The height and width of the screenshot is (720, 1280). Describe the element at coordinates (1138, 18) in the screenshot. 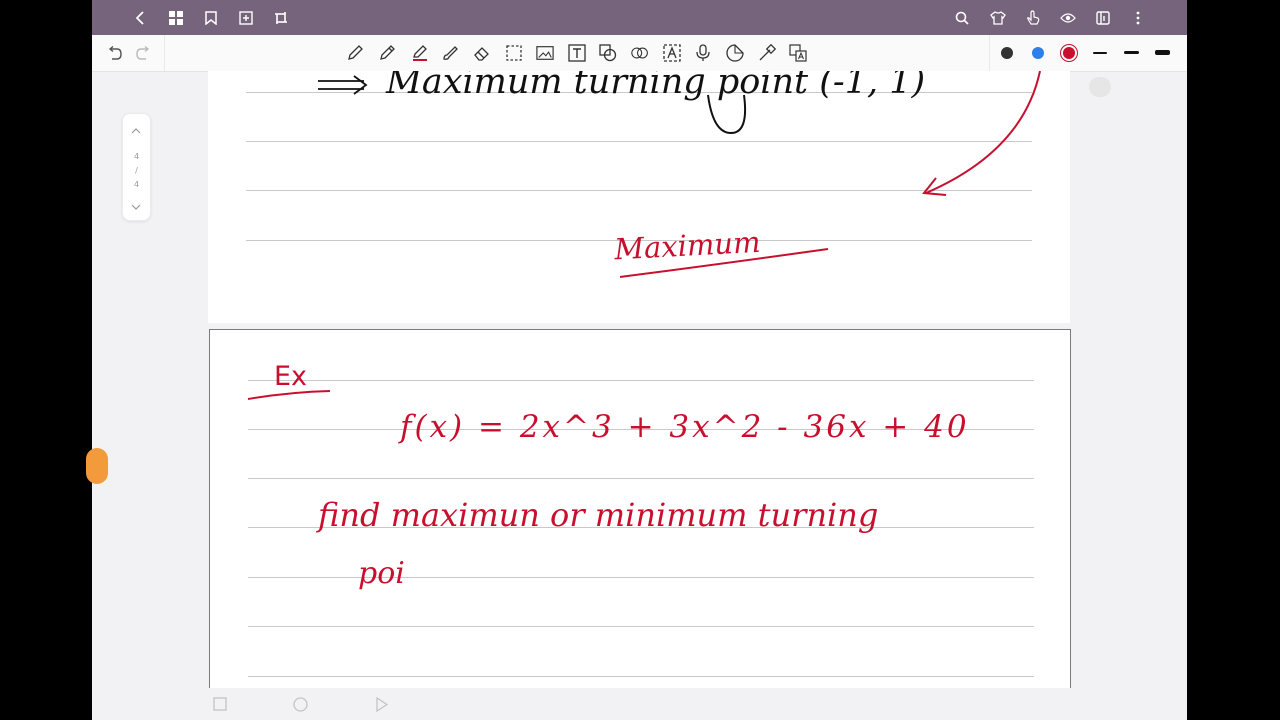

I see `more-icon` at that location.